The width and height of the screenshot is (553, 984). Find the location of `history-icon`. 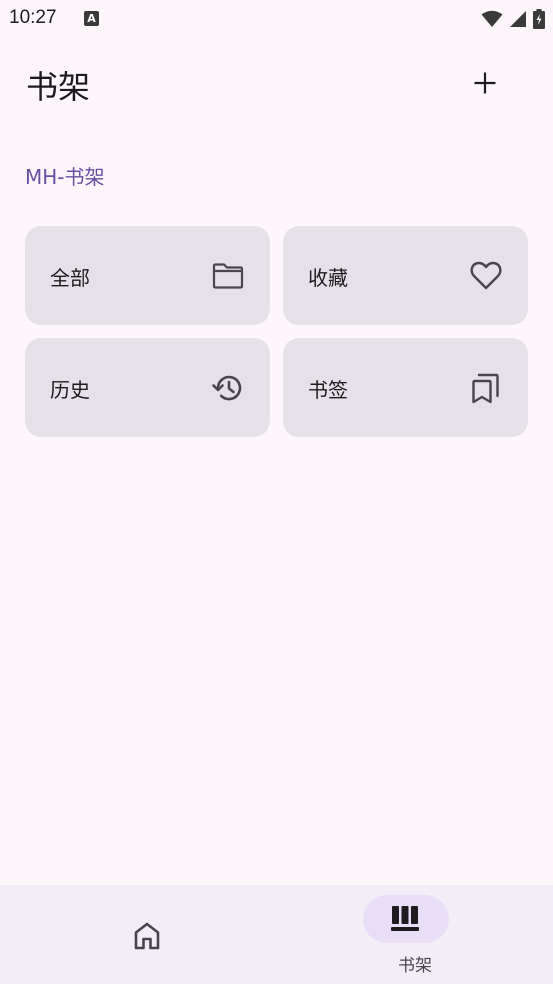

history-icon is located at coordinates (228, 388).